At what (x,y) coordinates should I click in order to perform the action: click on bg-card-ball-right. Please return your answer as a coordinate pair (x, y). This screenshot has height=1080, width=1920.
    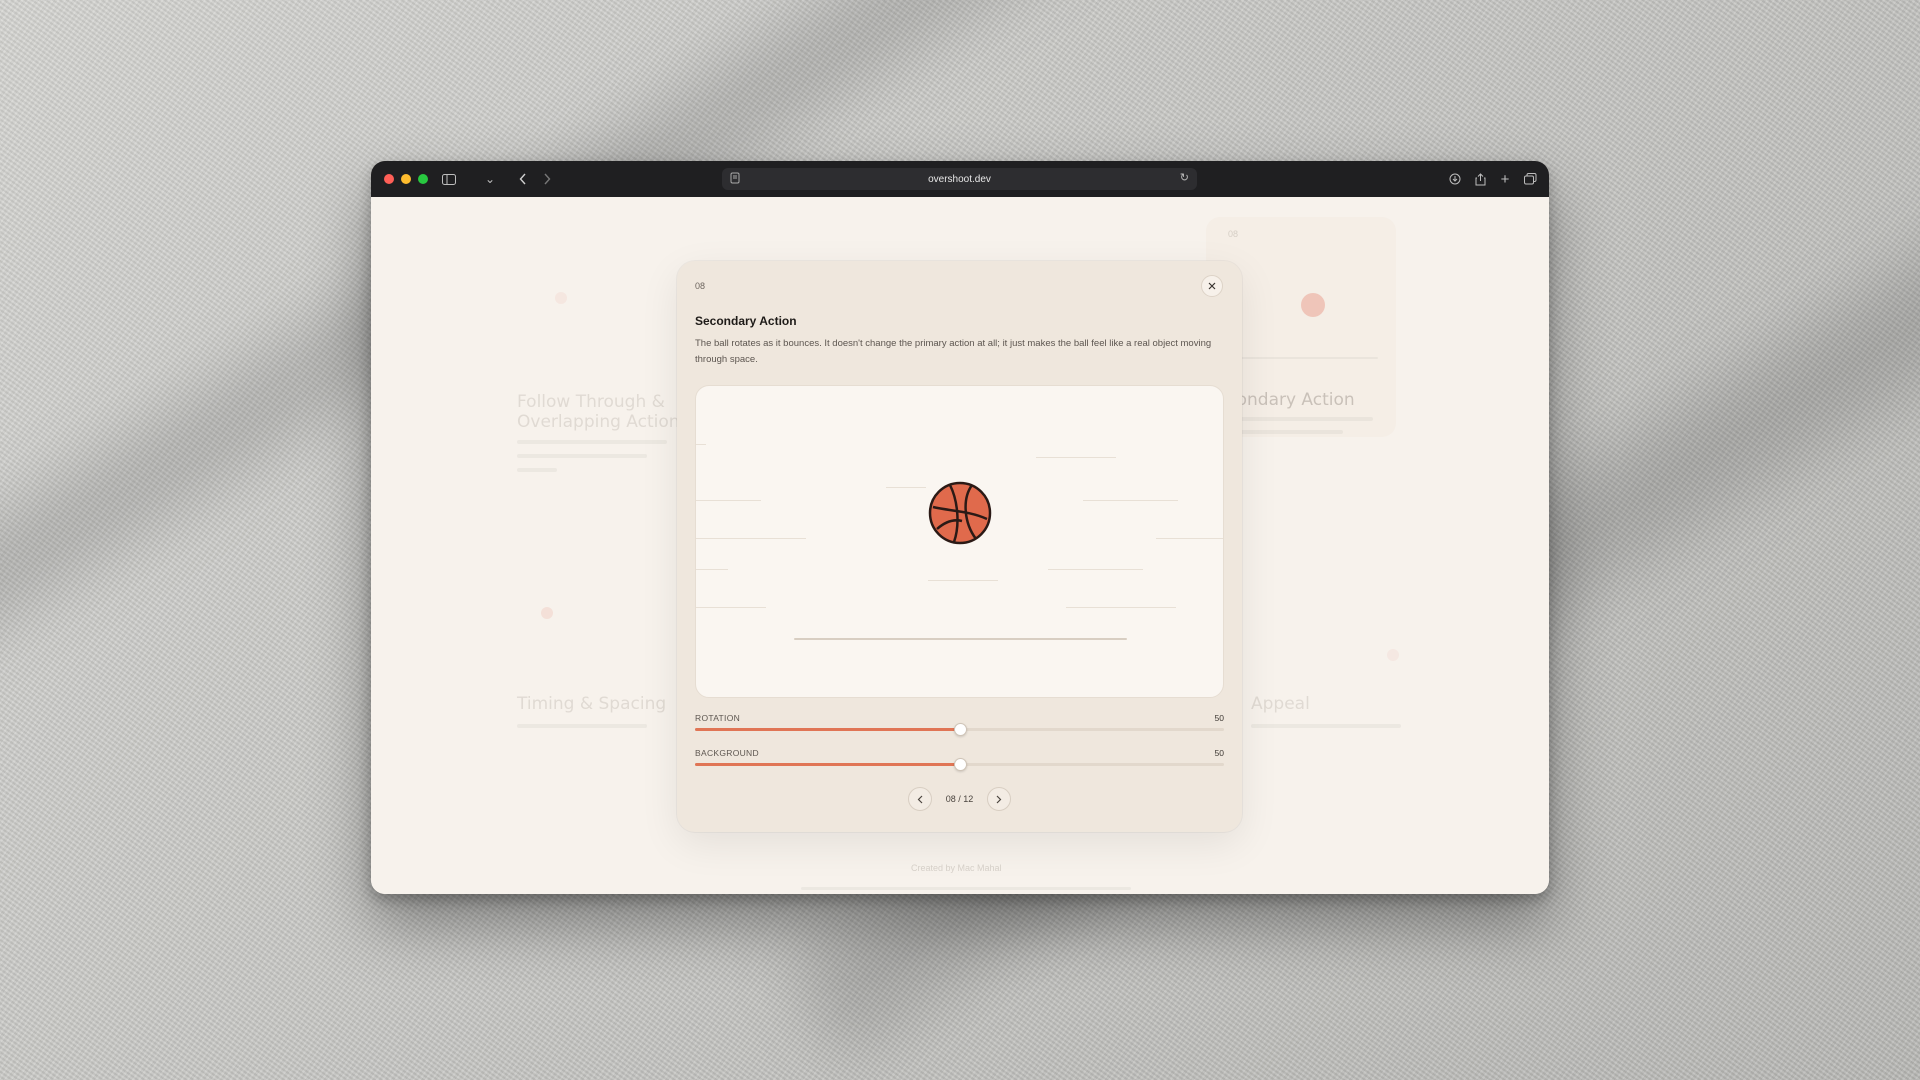
    Looking at the image, I should click on (1313, 305).